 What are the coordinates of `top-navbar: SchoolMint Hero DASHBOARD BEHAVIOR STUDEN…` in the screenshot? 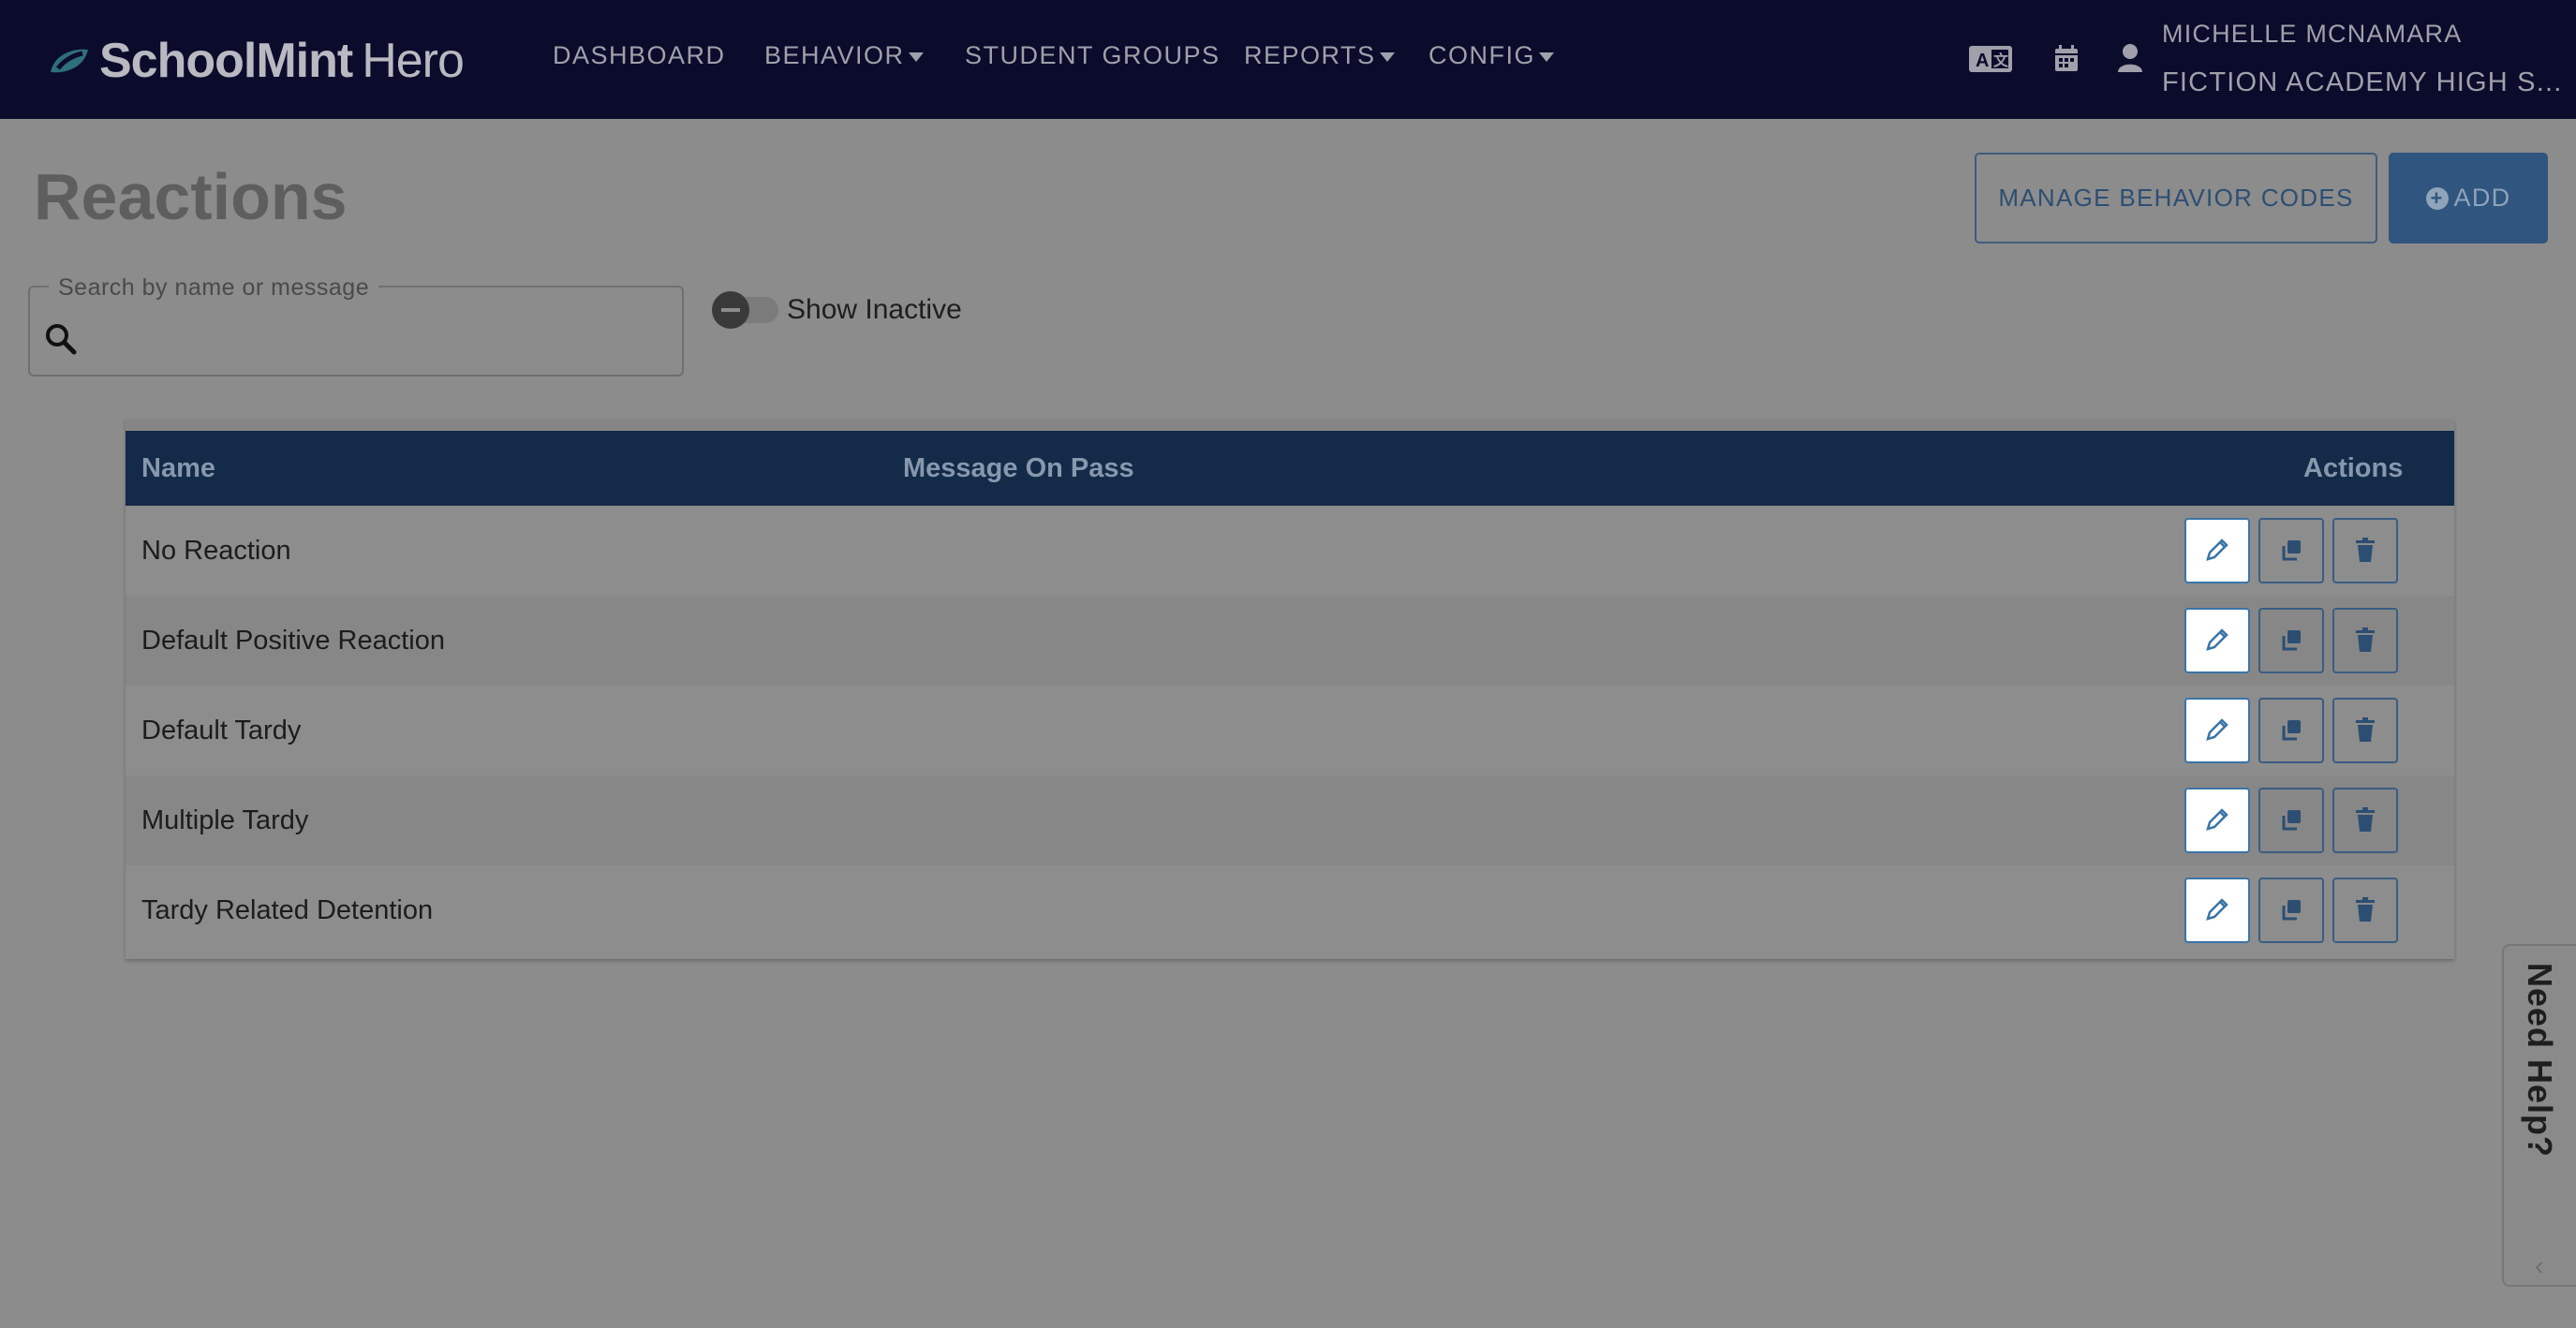 It's located at (1288, 59).